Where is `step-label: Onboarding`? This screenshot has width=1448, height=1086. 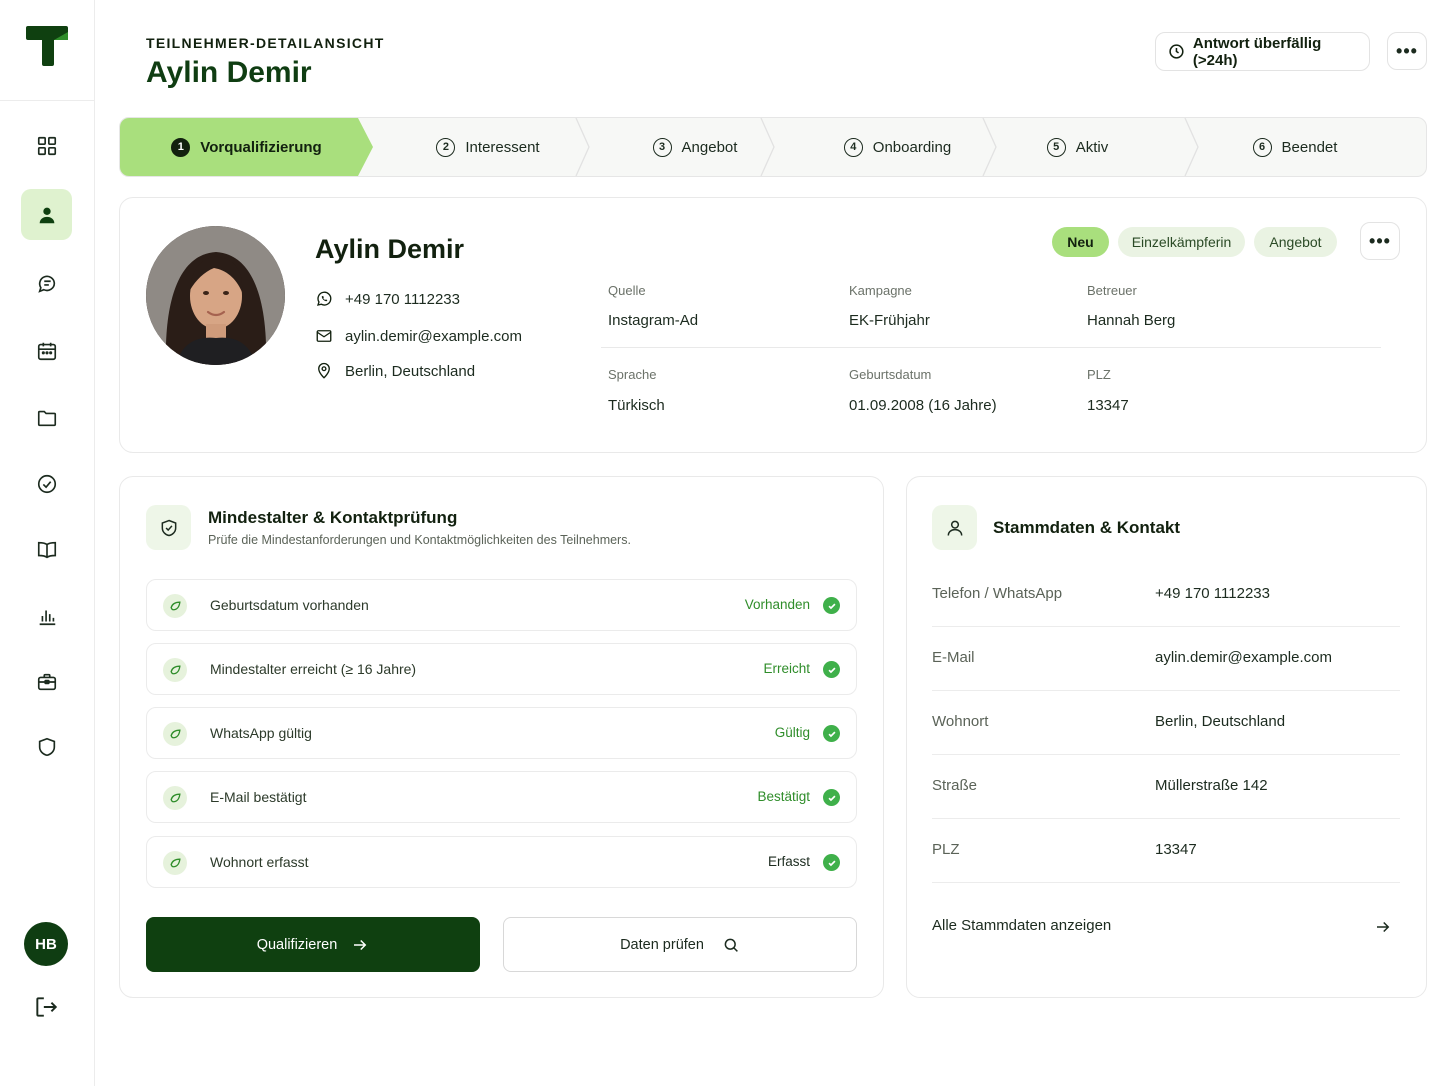
step-label: Onboarding is located at coordinates (912, 147).